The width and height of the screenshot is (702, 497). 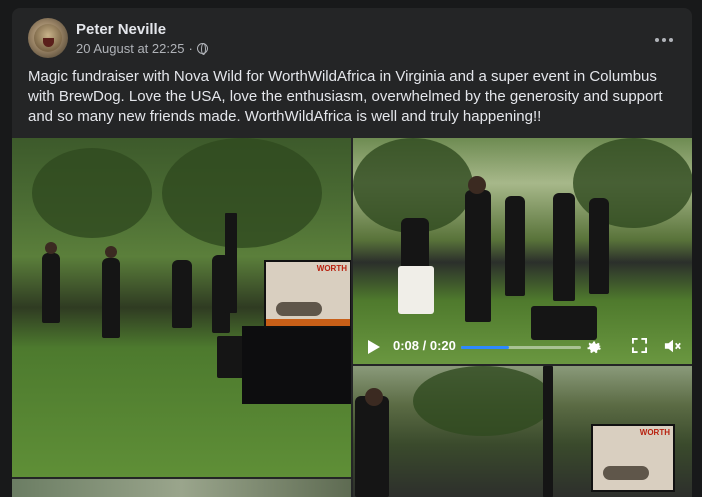 I want to click on post-timestamp: 20 August at 22:25, so click(x=130, y=48).